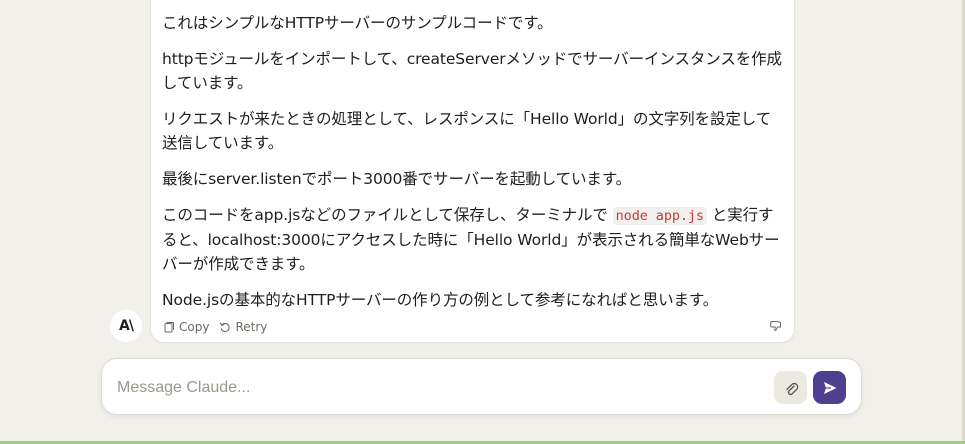 Image resolution: width=965 pixels, height=444 pixels. Describe the element at coordinates (169, 327) in the screenshot. I see `copy-icon` at that location.